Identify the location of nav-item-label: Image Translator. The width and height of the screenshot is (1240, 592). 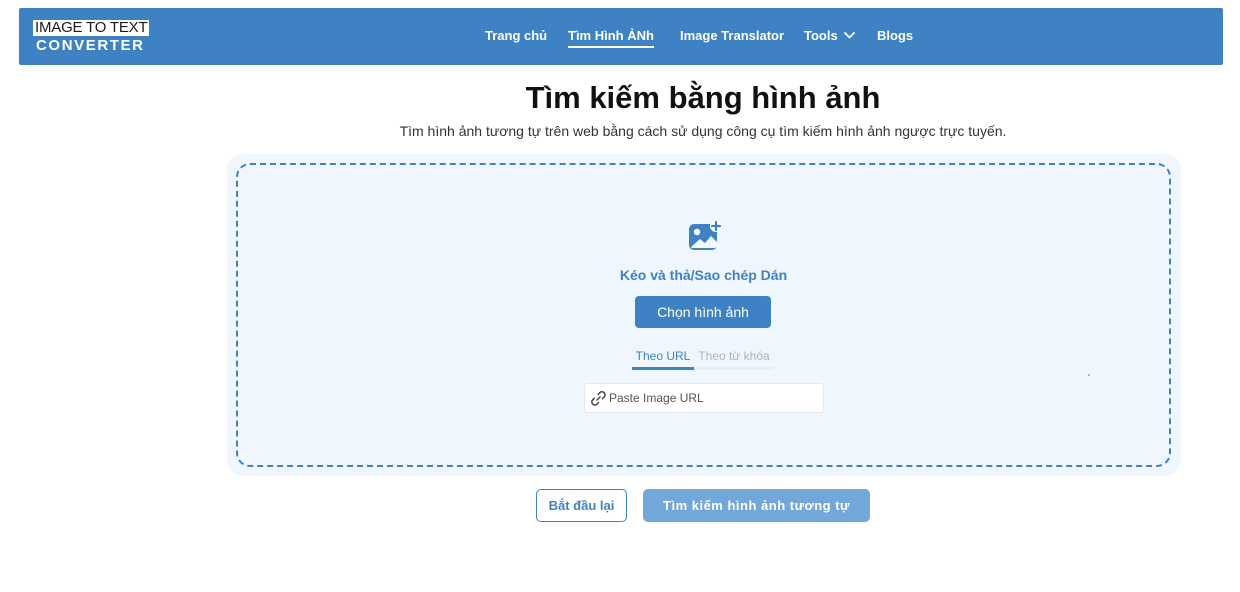
(732, 35).